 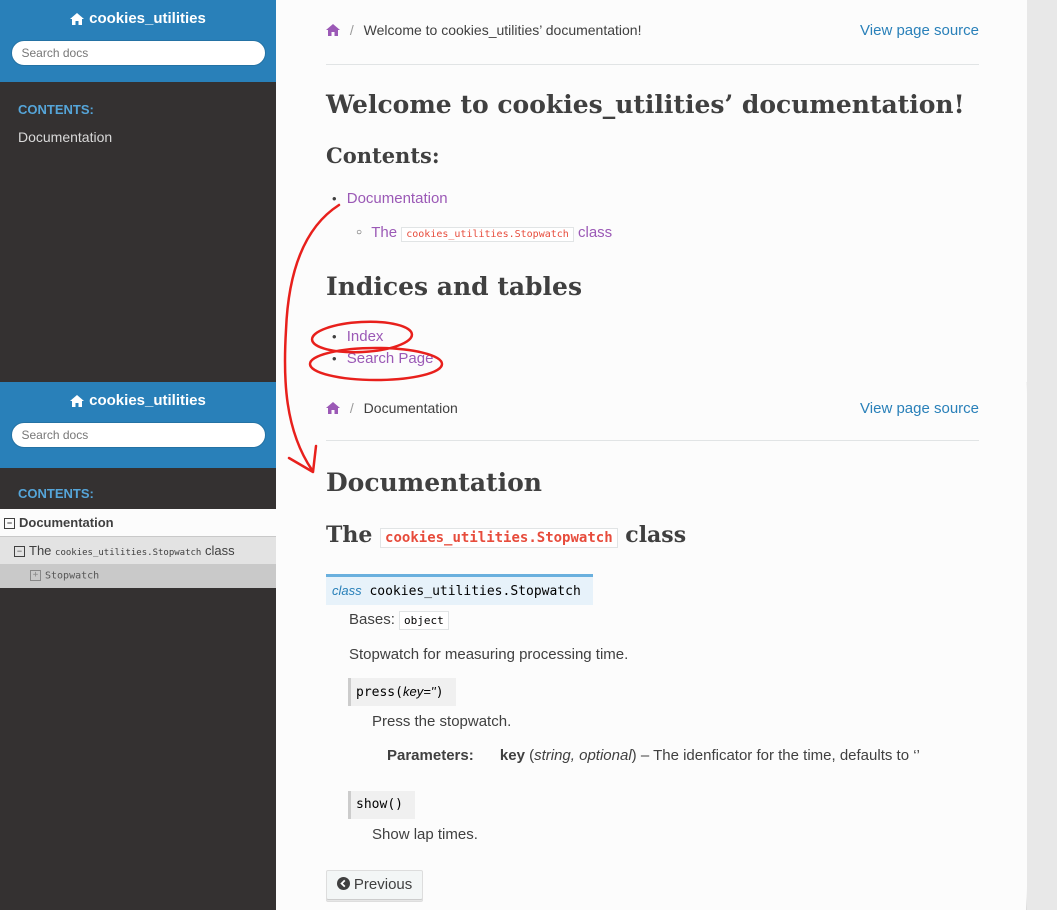 I want to click on page-title: Documentation, so click(x=434, y=482).